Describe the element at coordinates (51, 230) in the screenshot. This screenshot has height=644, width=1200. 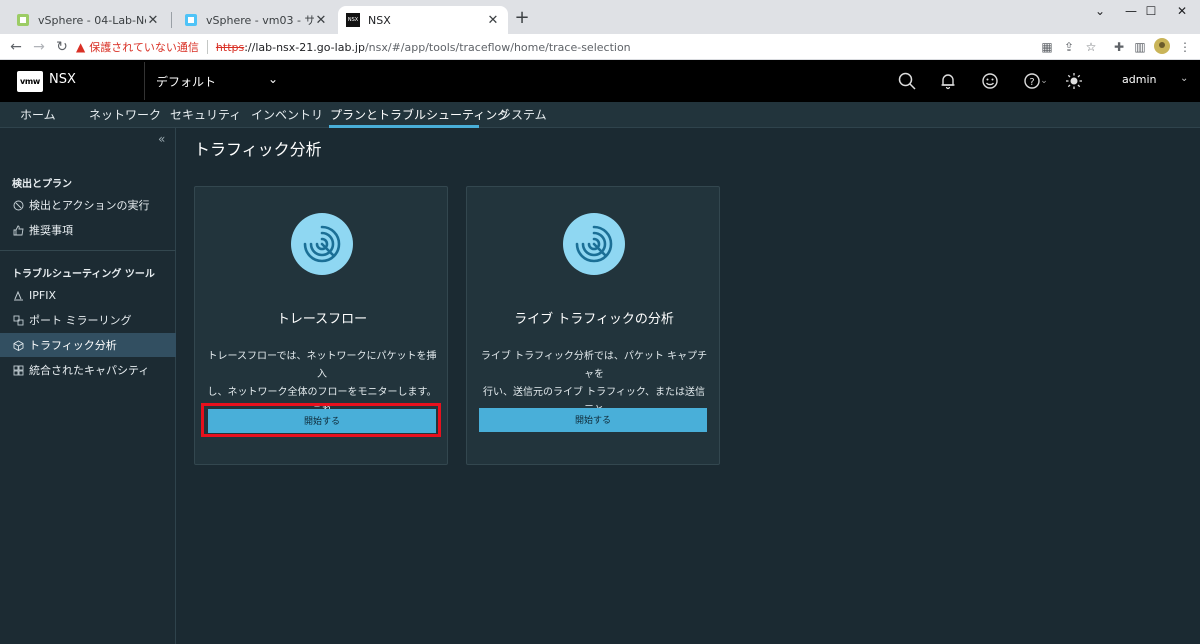
I see `sidebar-item-label: 推奨事項` at that location.